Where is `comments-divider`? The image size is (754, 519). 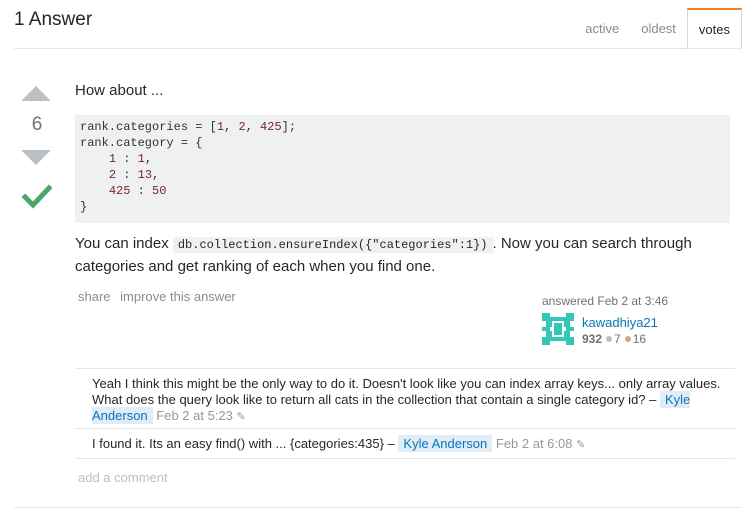 comments-divider is located at coordinates (405, 368).